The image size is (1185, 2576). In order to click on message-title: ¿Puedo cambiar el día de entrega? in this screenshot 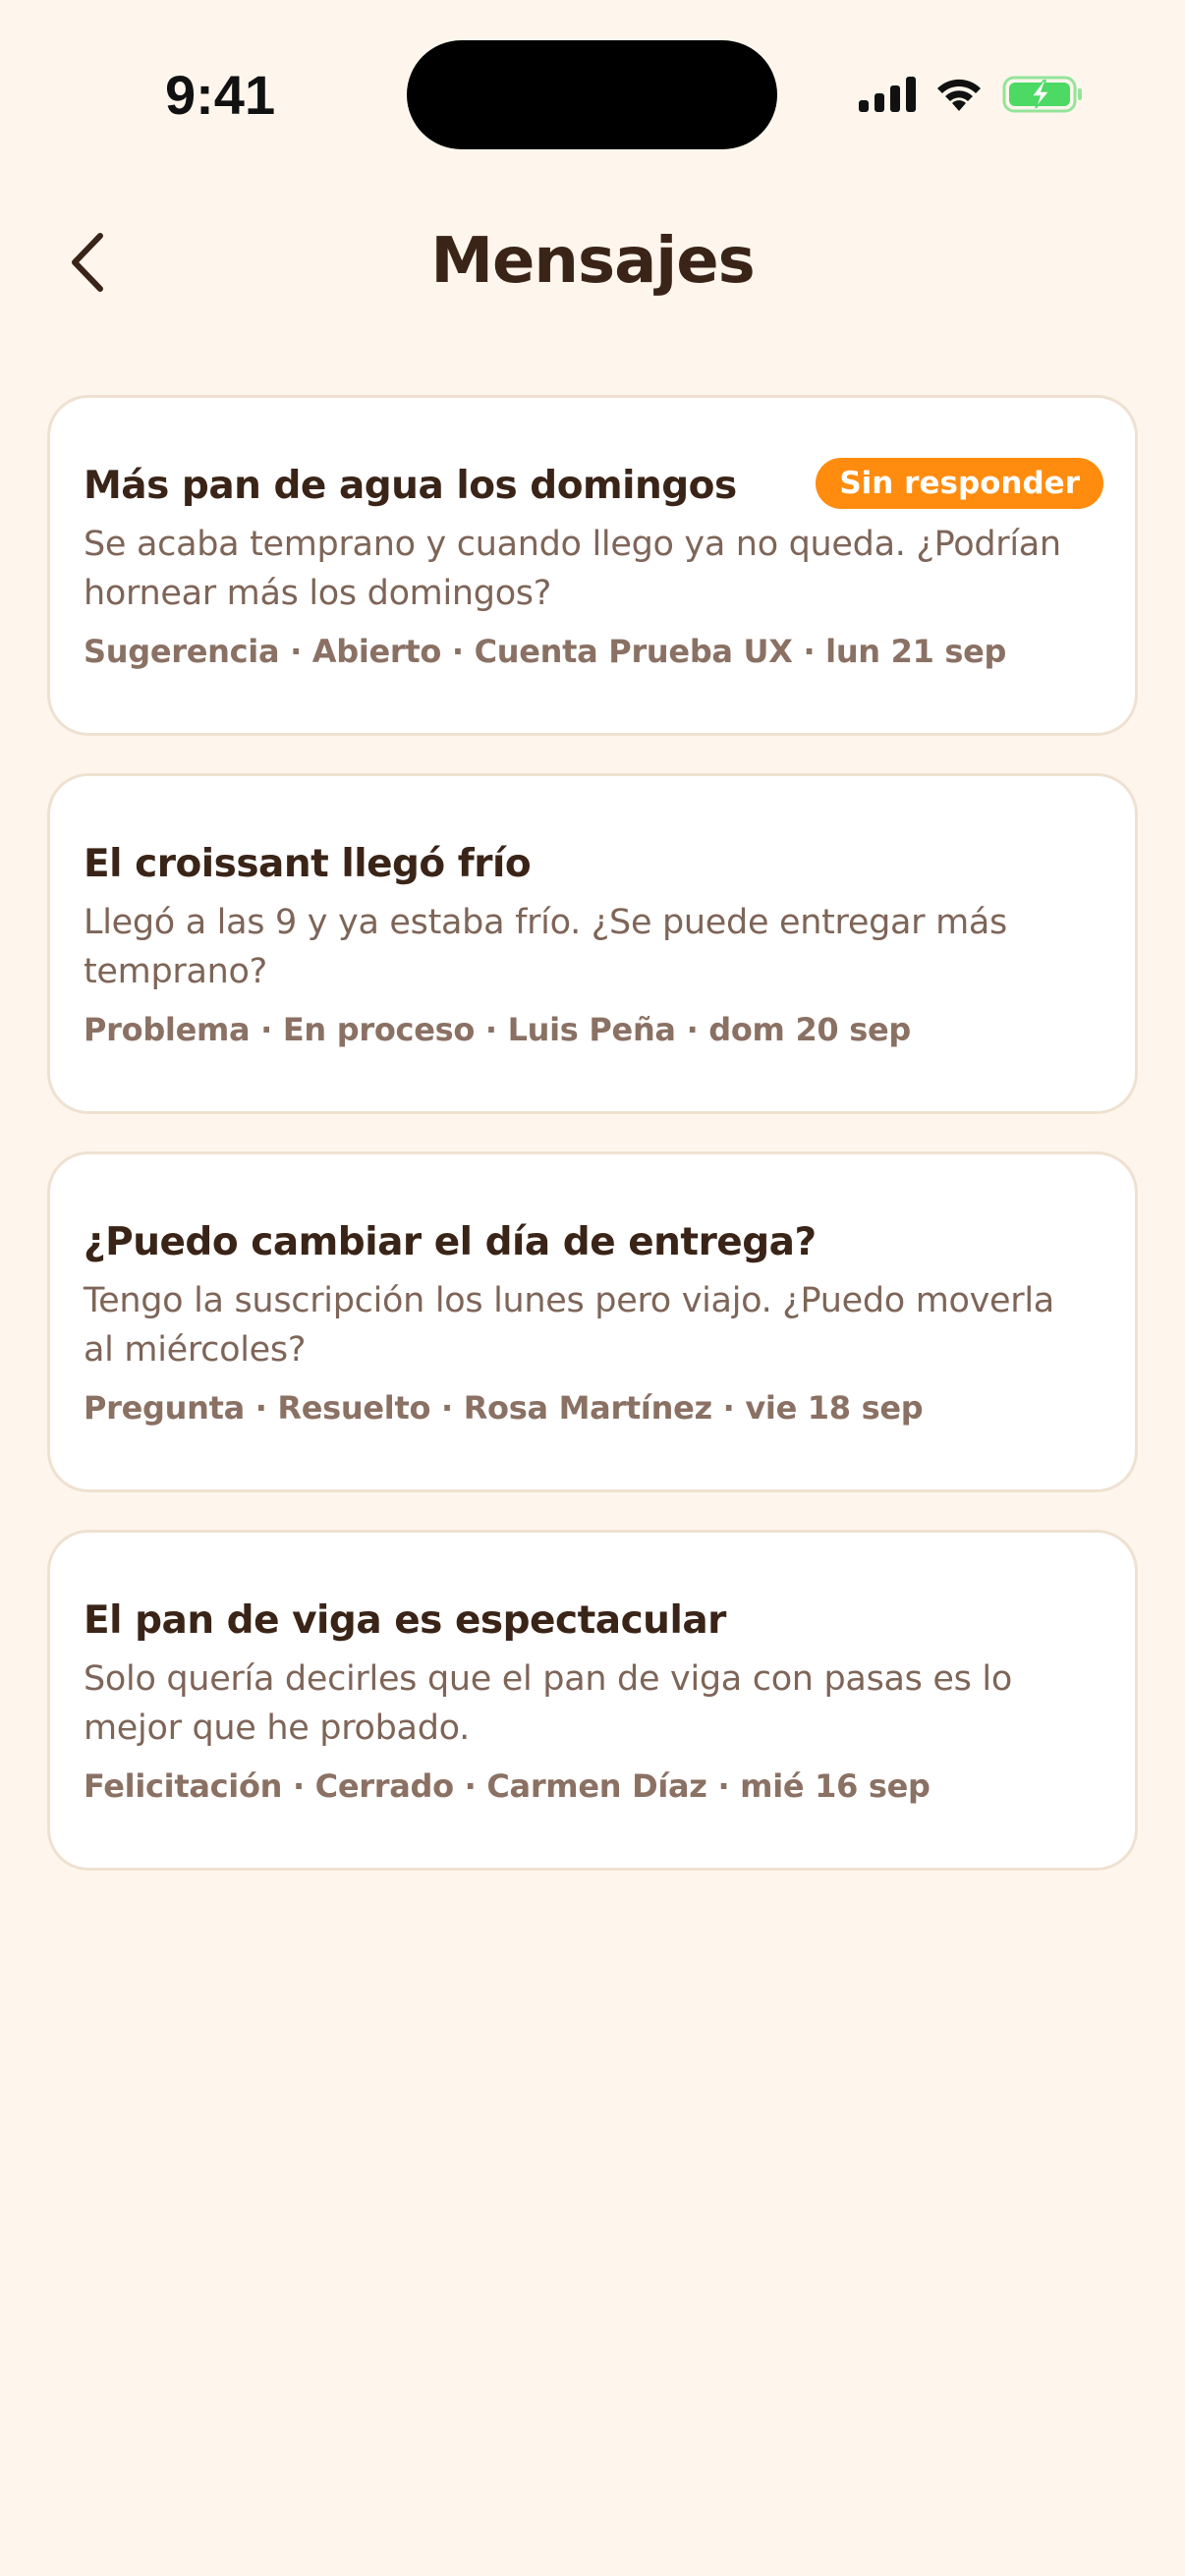, I will do `click(451, 1242)`.